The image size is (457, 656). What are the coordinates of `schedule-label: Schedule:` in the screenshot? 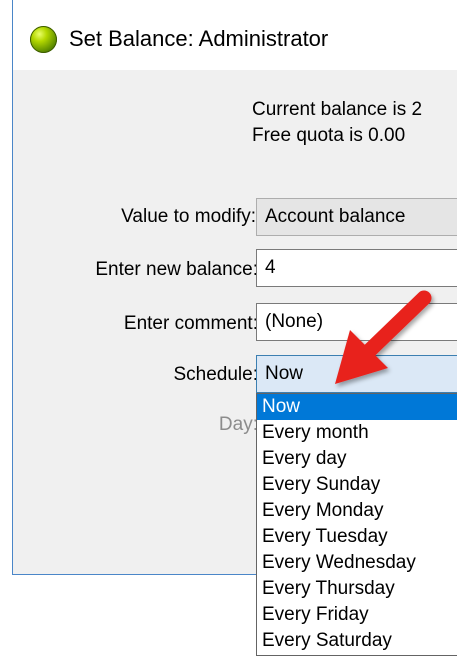 It's located at (215, 374).